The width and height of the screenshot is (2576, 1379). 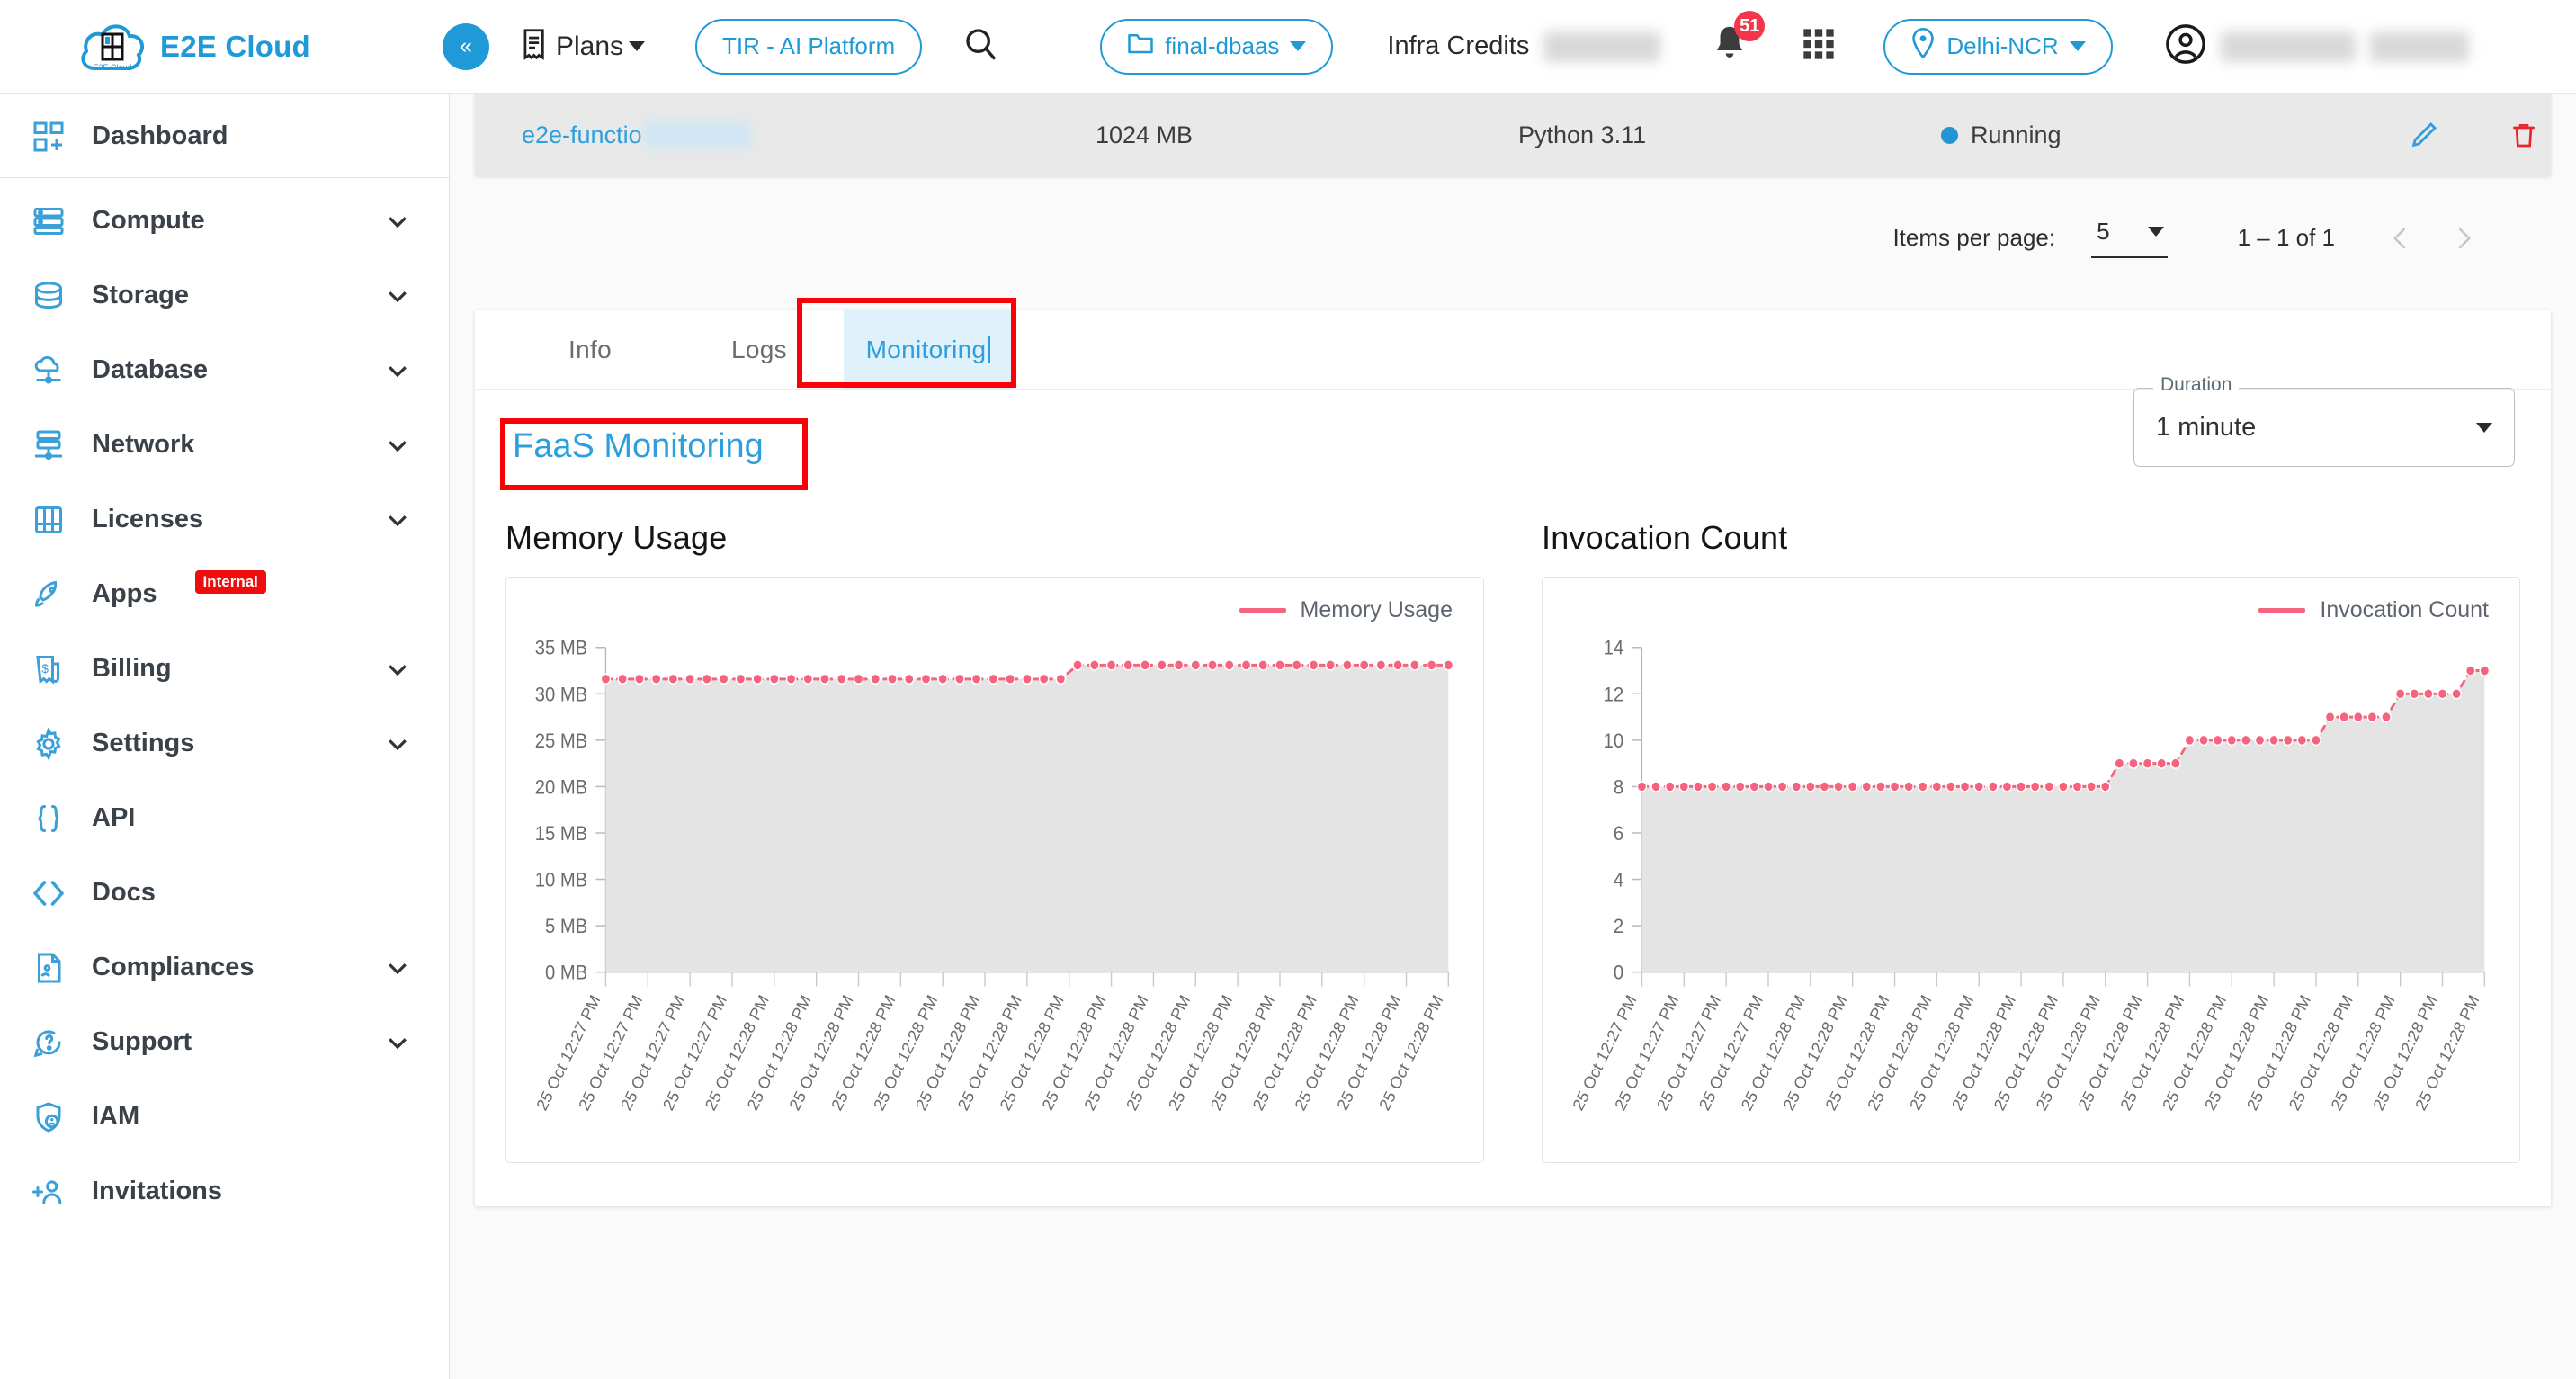 What do you see at coordinates (2185, 46) in the screenshot?
I see `avatar` at bounding box center [2185, 46].